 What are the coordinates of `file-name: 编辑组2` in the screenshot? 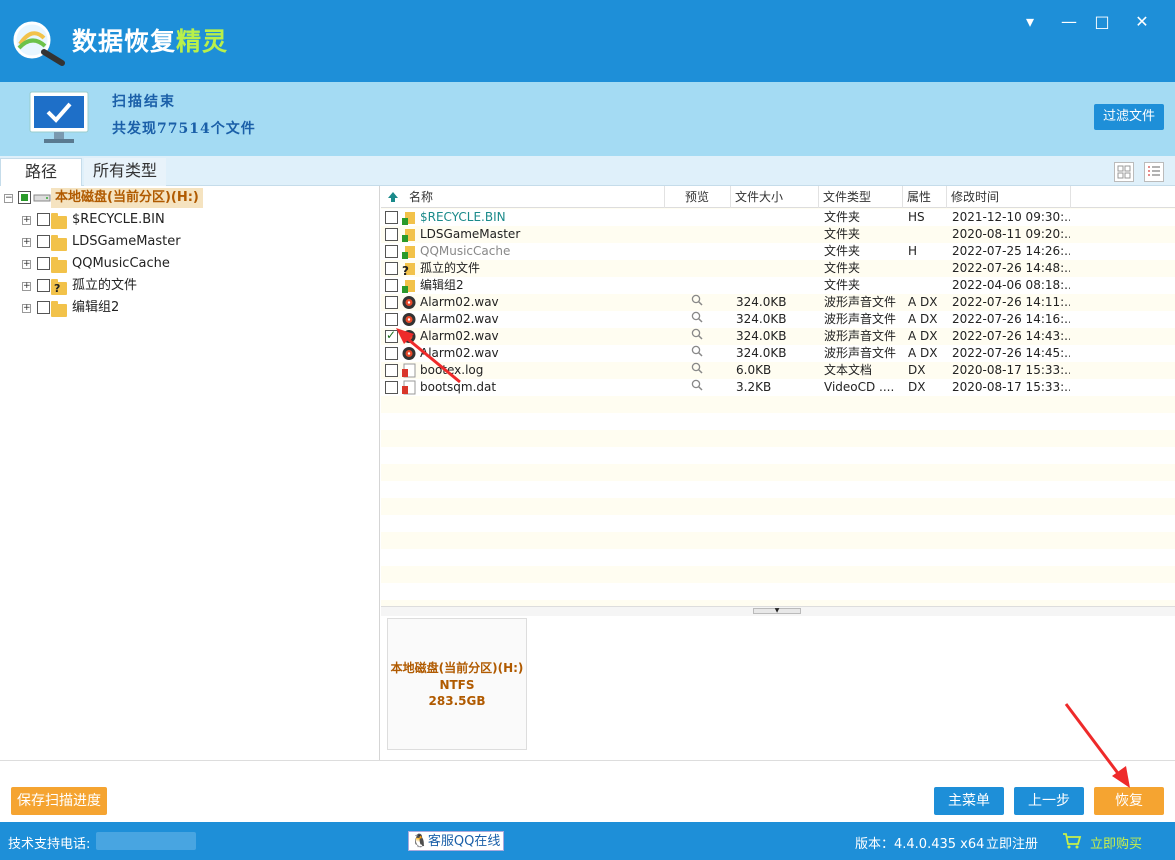 It's located at (442, 285).